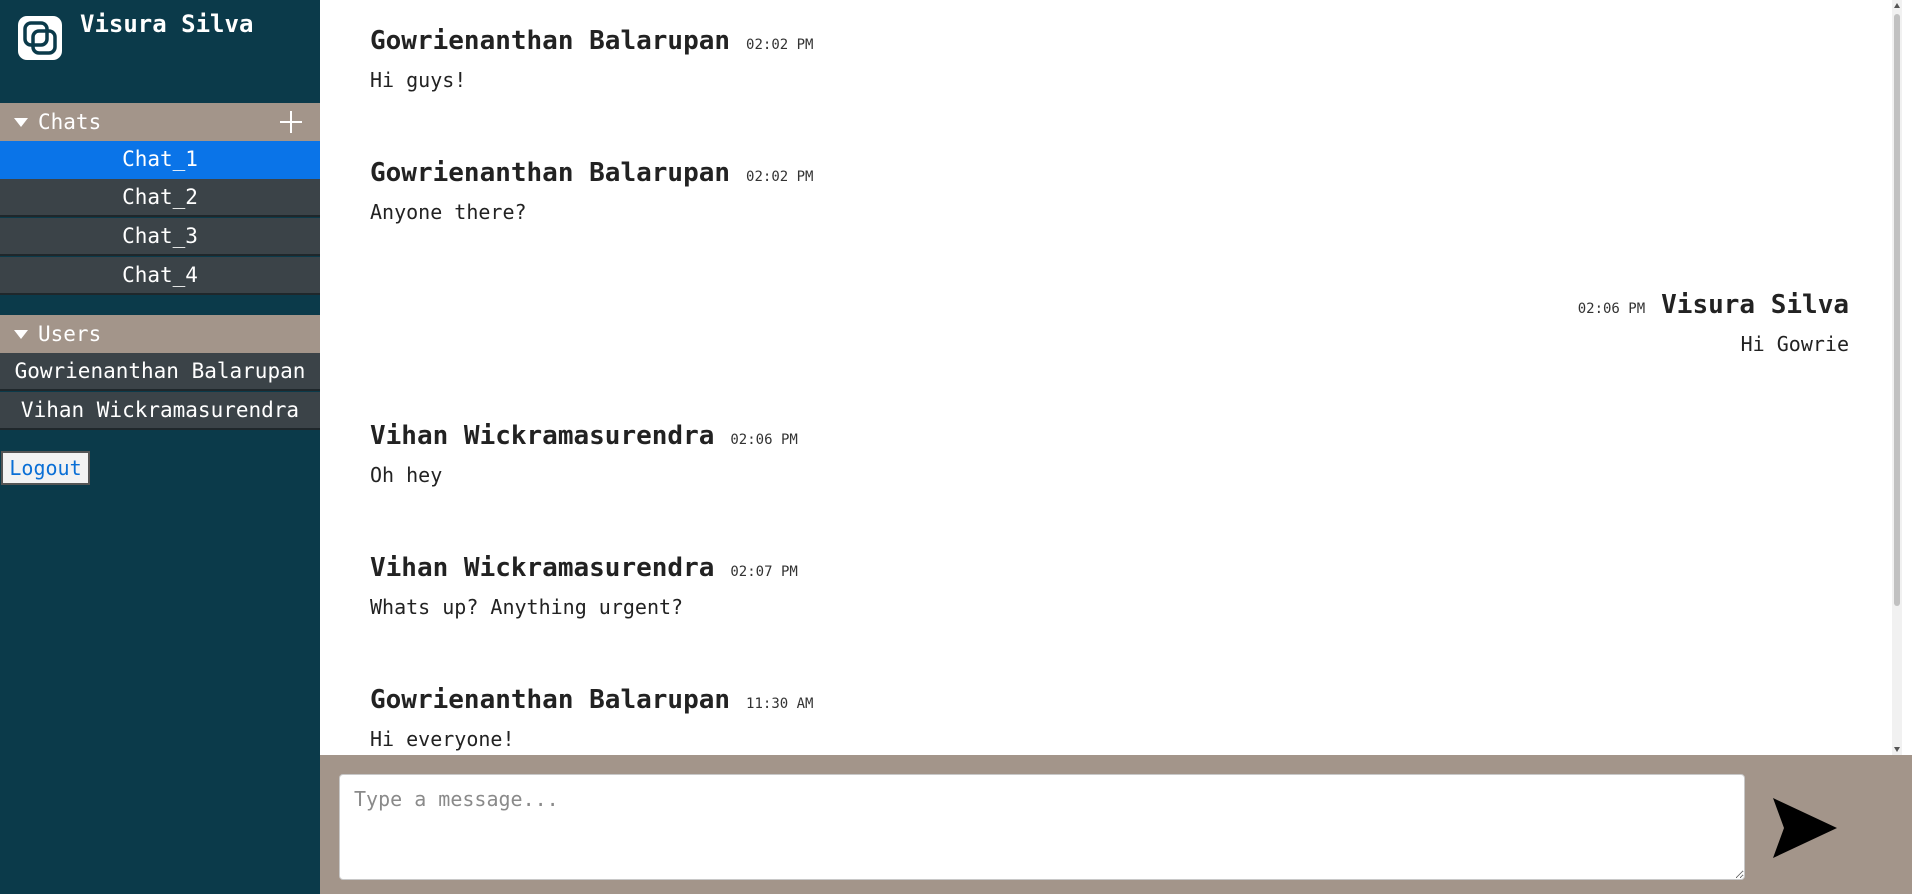  I want to click on chat-item-2: Chat_2, so click(160, 198).